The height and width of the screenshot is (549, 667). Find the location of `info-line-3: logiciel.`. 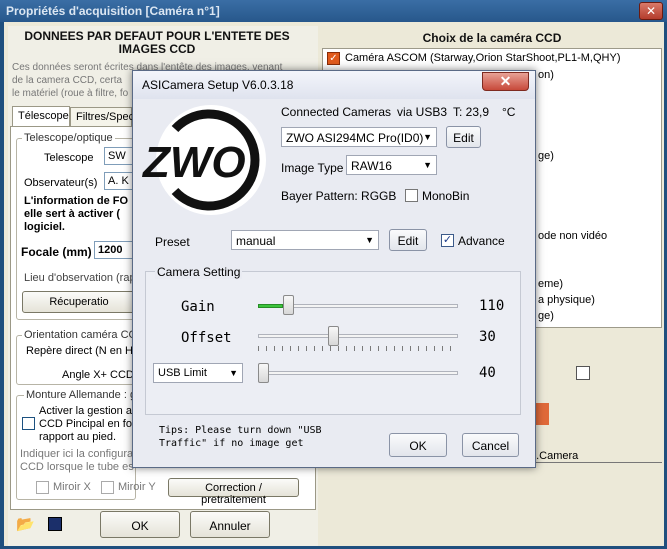

info-line-3: logiciel. is located at coordinates (44, 227).